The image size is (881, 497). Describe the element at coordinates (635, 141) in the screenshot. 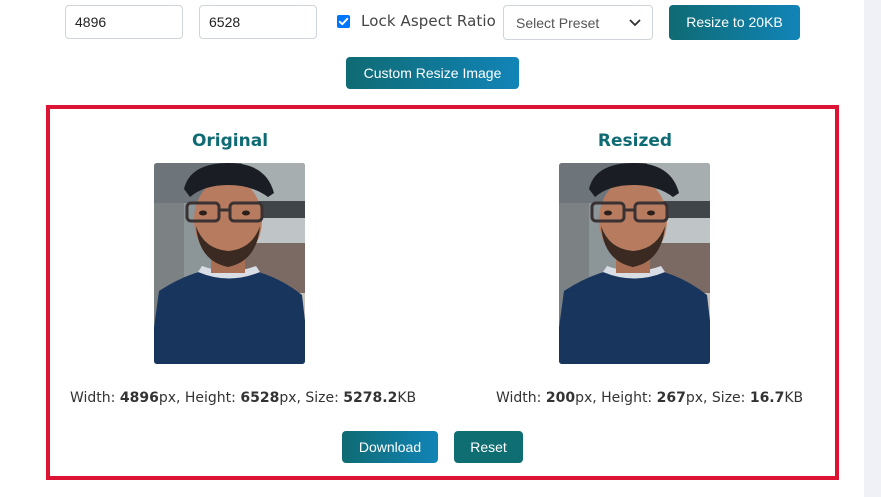

I see `resized-title: Resized` at that location.